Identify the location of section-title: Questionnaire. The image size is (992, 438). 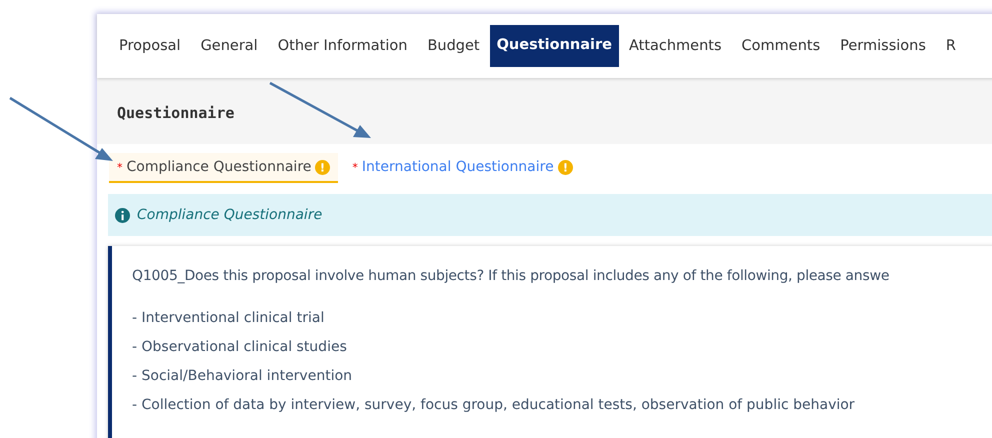
(175, 113).